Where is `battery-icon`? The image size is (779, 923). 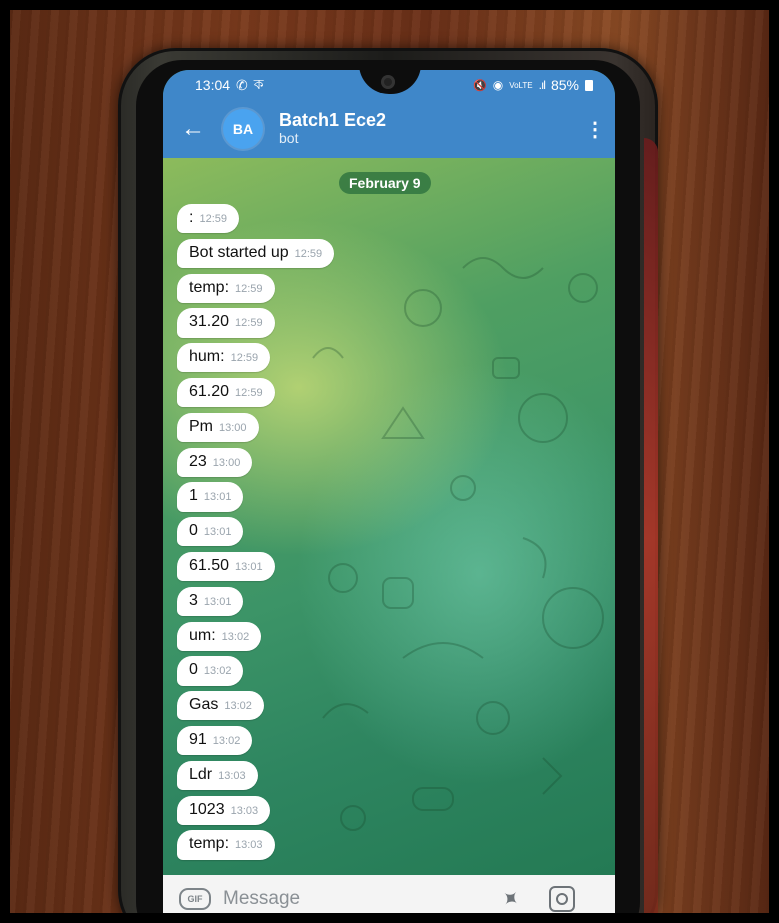
battery-icon is located at coordinates (589, 85).